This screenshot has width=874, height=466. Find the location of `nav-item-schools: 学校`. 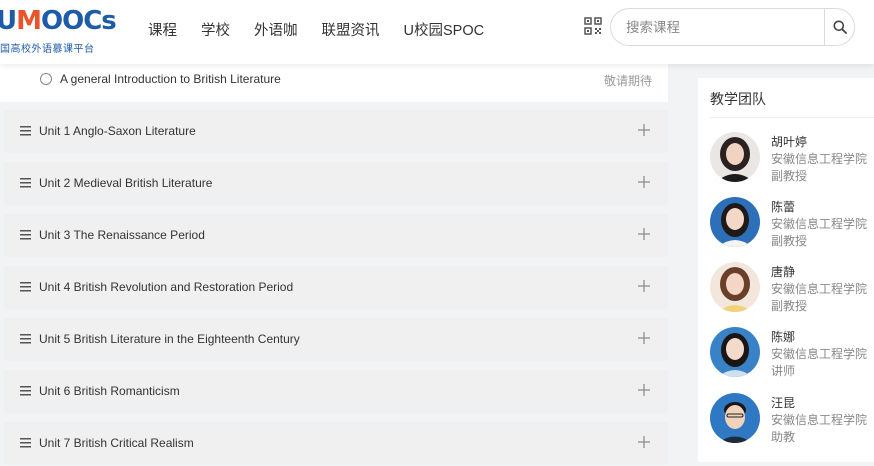

nav-item-schools: 学校 is located at coordinates (215, 29).